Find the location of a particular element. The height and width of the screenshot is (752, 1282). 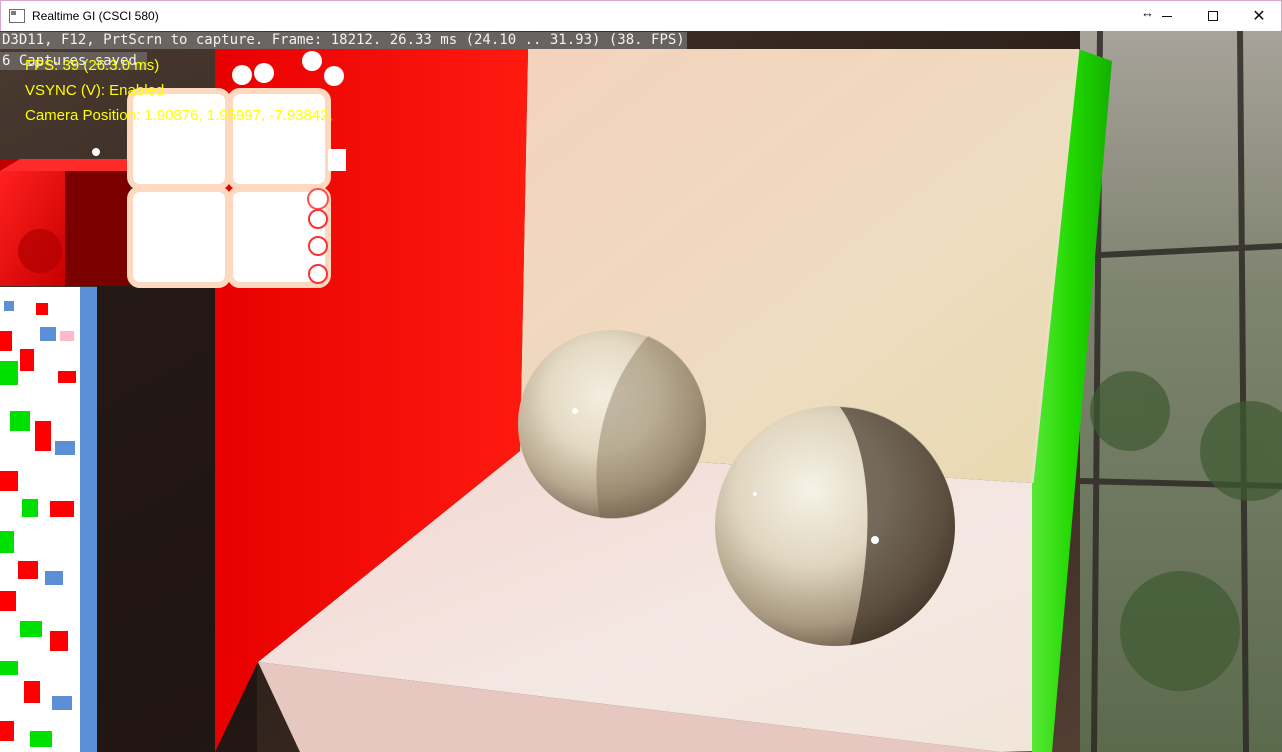

app-window-icon is located at coordinates (17, 16).